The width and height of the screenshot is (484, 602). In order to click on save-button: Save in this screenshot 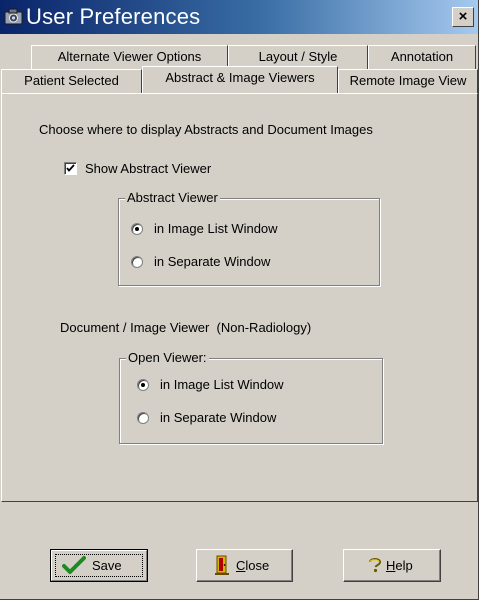, I will do `click(99, 565)`.